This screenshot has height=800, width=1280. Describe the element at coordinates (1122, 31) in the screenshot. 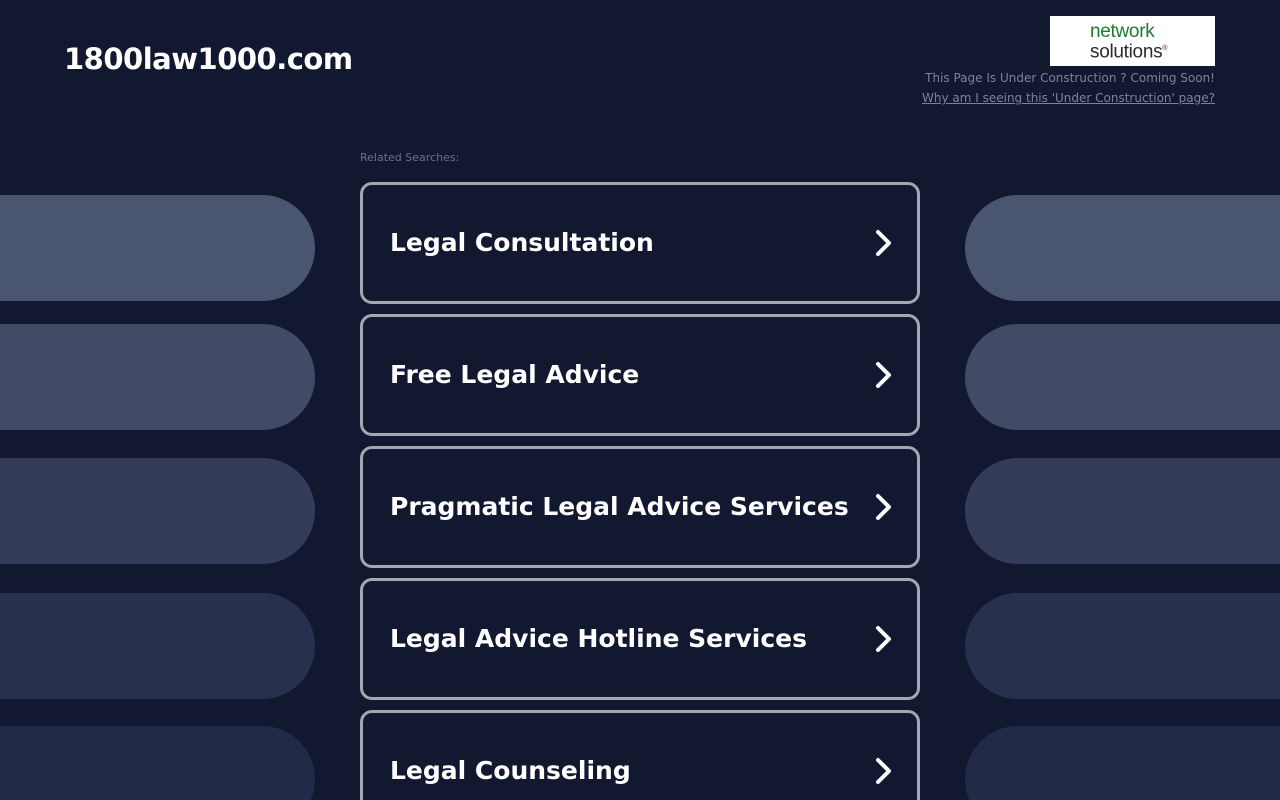

I see `logo-word-network: network` at that location.